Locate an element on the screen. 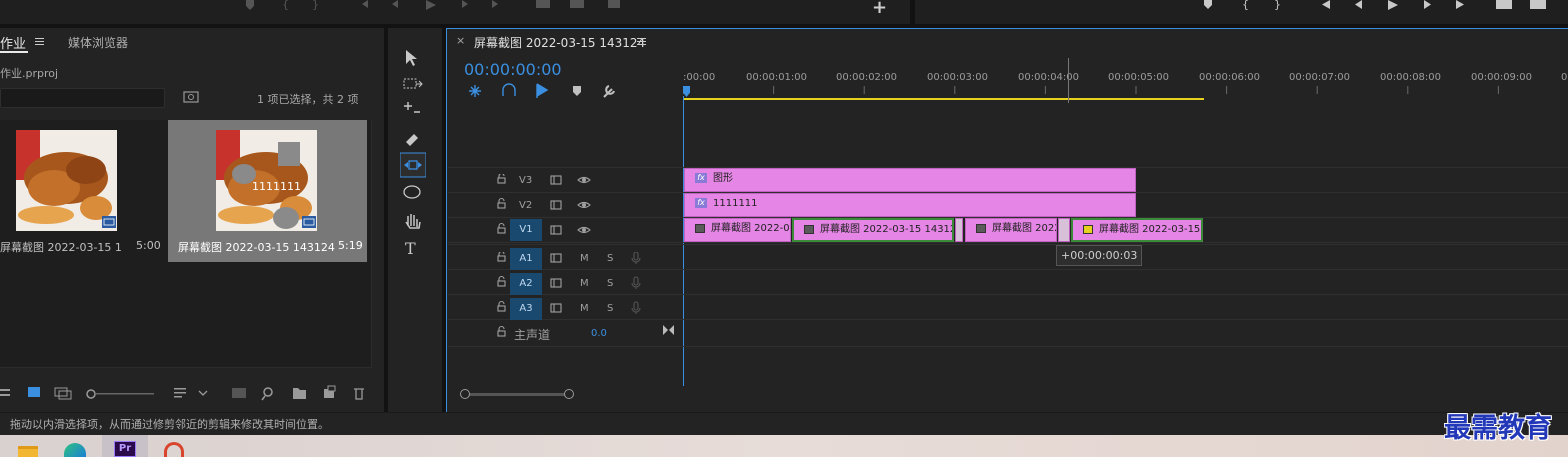  hand-tool-icon is located at coordinates (413, 221).